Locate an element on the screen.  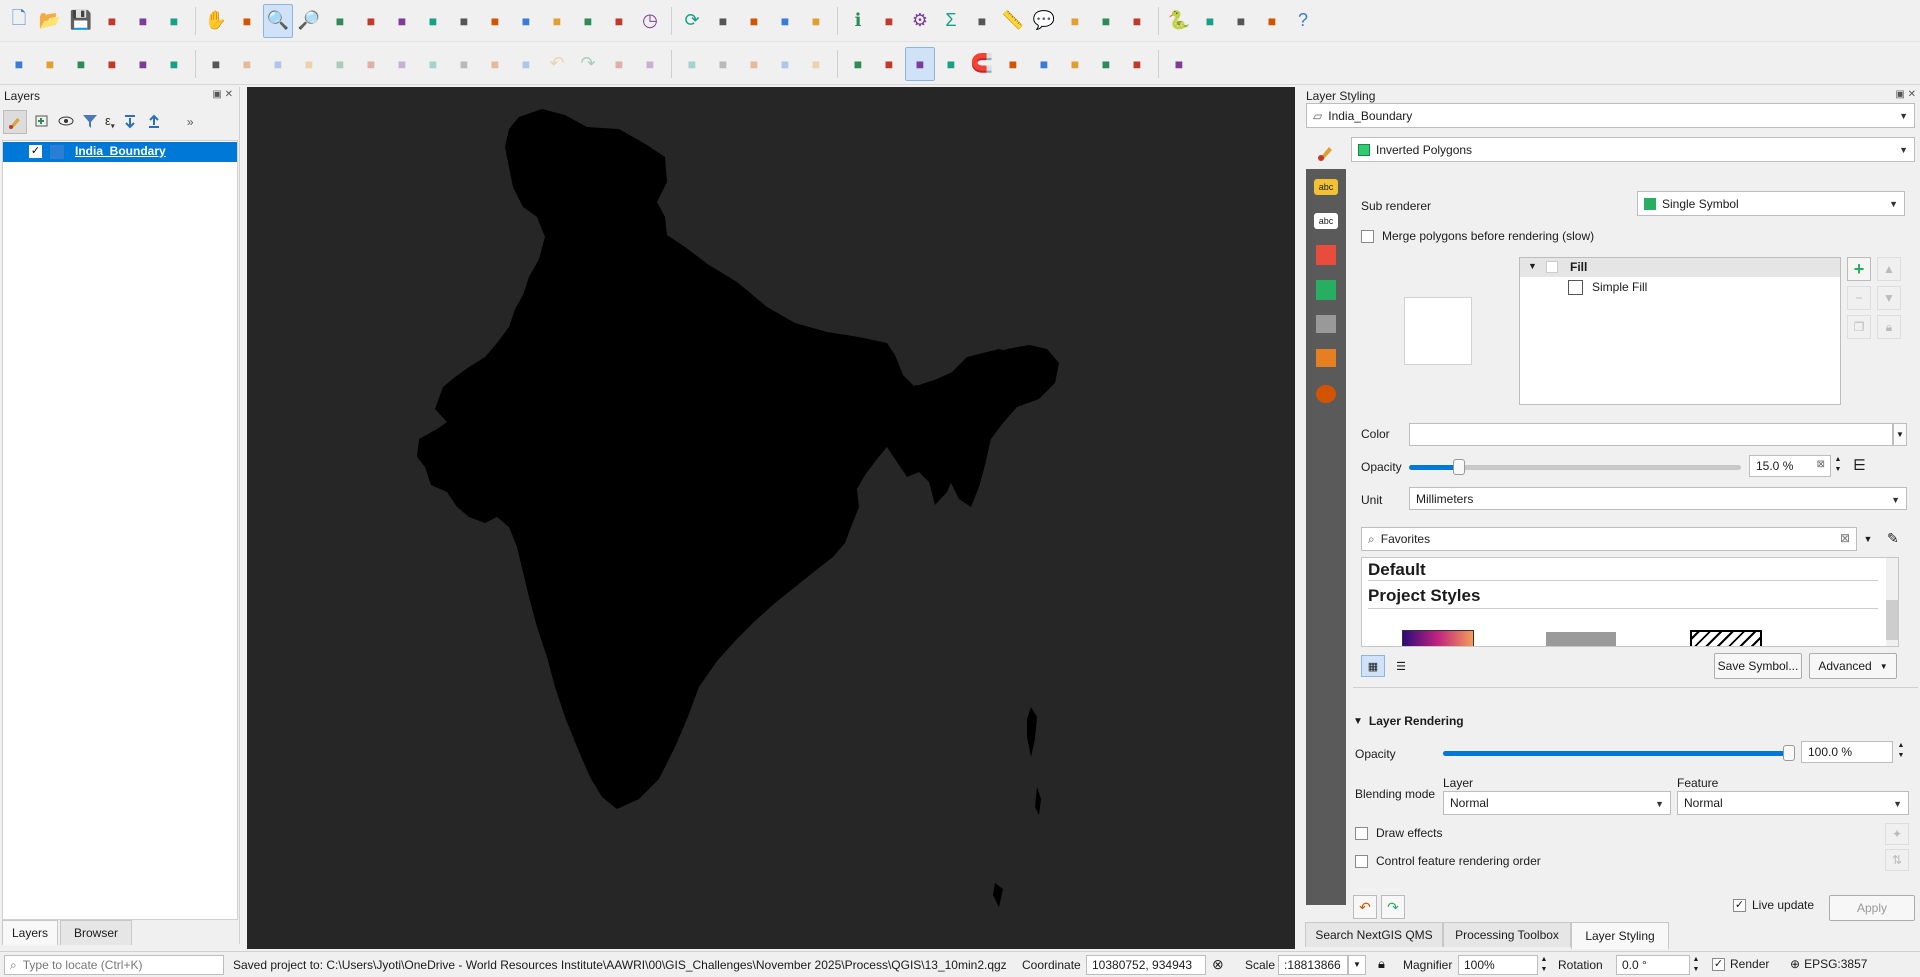
gray-fill-symbol is located at coordinates (1581, 639).